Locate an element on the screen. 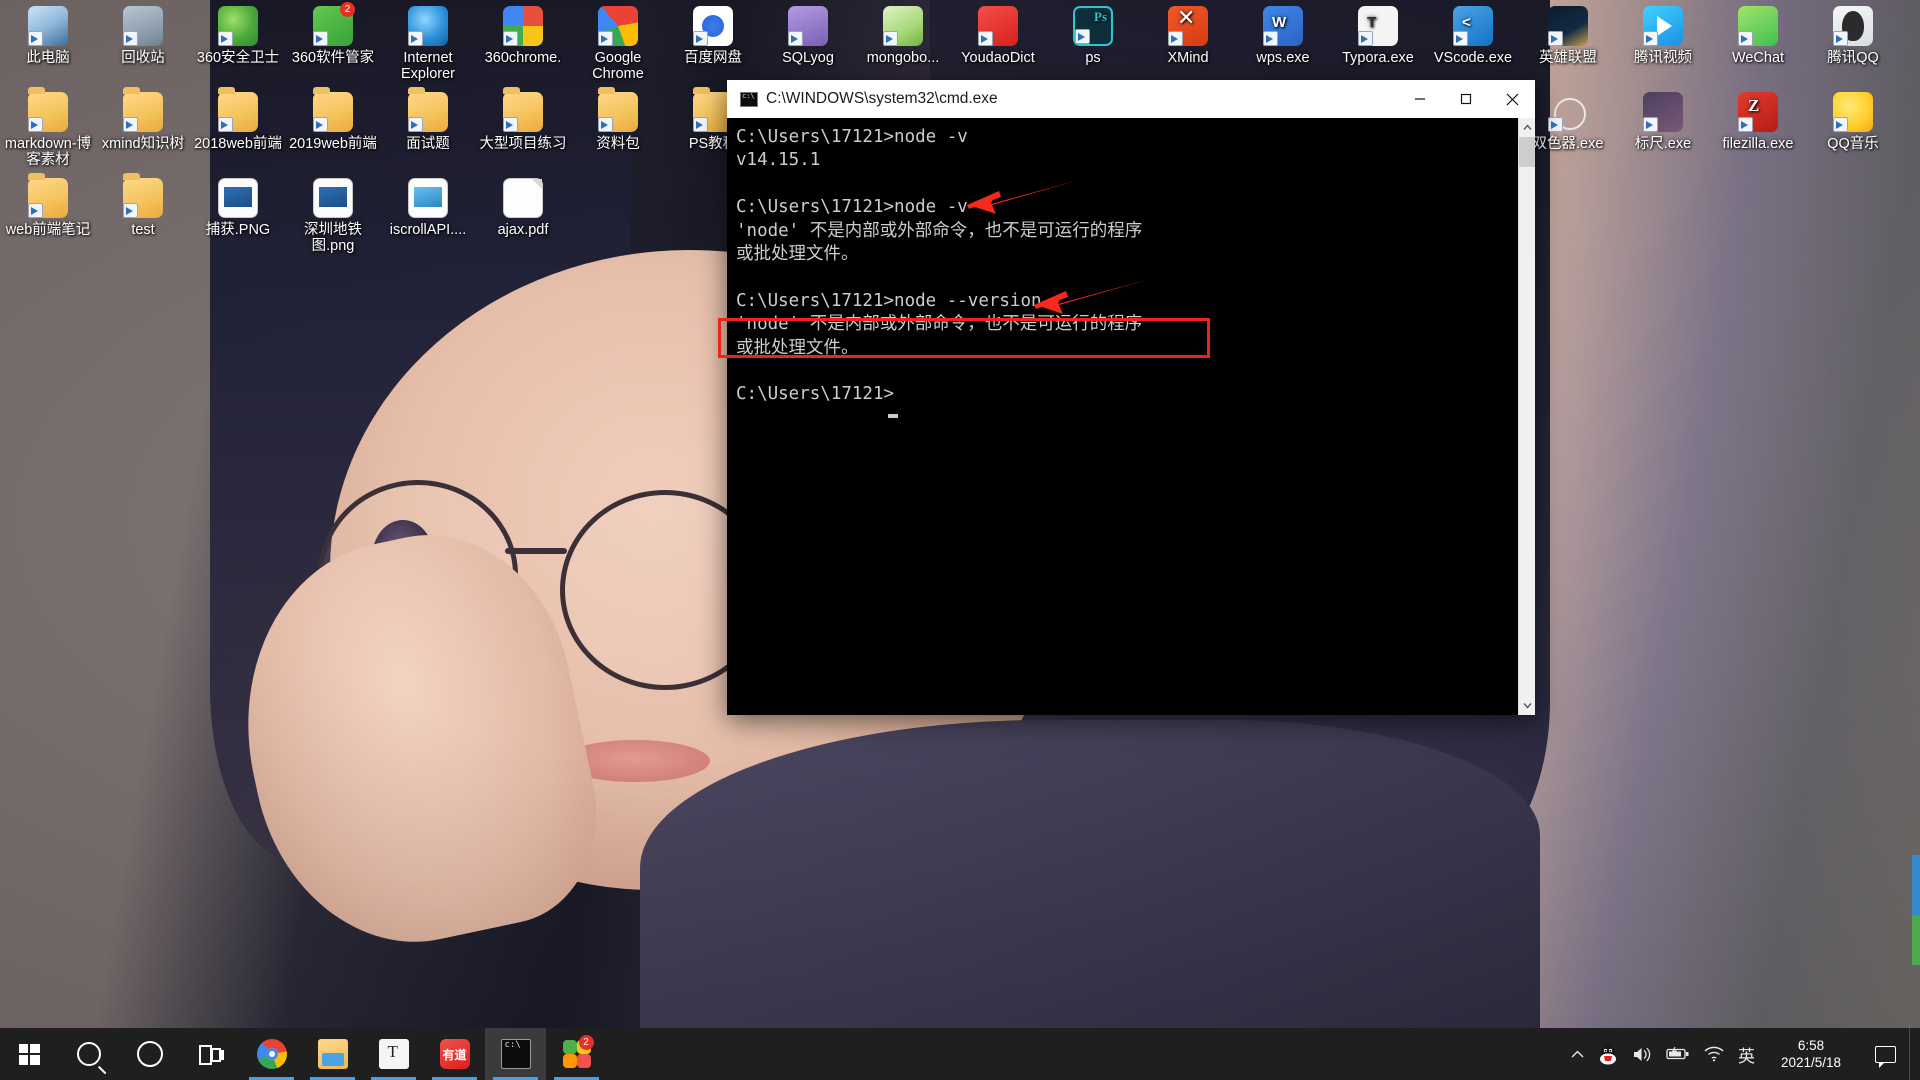  windows-logo-icon is located at coordinates (29, 1054).